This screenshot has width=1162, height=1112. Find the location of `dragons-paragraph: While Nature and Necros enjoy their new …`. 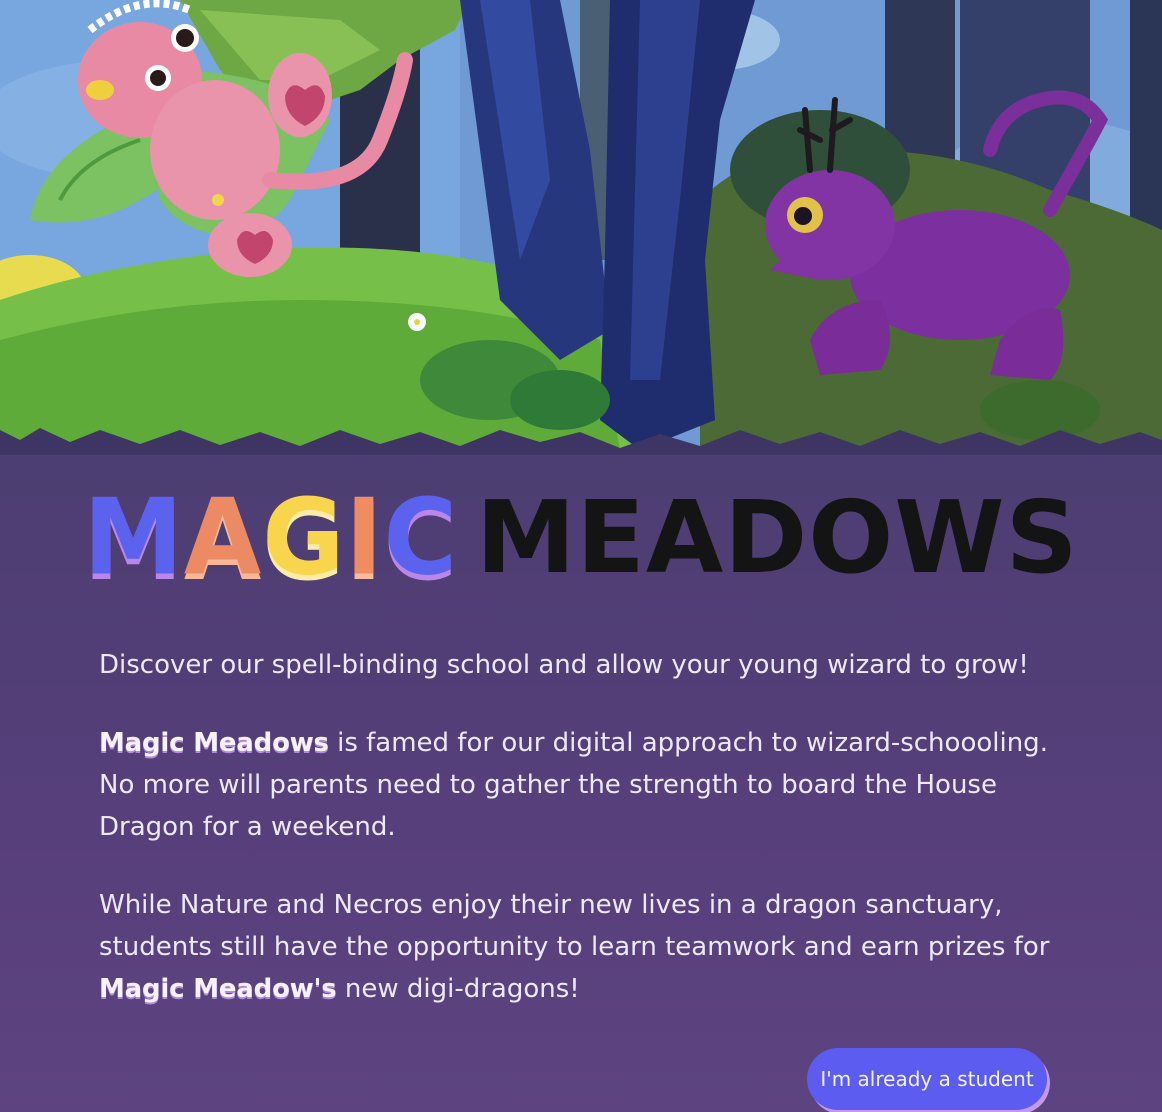

dragons-paragraph: While Nature and Necros enjoy their new … is located at coordinates (579, 947).